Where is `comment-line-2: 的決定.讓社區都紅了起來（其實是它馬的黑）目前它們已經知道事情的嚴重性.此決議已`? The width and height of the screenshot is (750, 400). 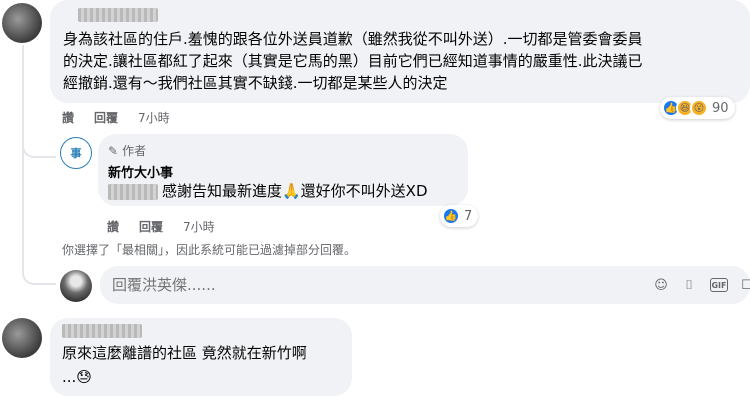
comment-line-2: 的決定.讓社區都紅了起來（其實是它馬的黑）目前它們已經知道事情的嚴重性.此決議已 is located at coordinates (353, 61).